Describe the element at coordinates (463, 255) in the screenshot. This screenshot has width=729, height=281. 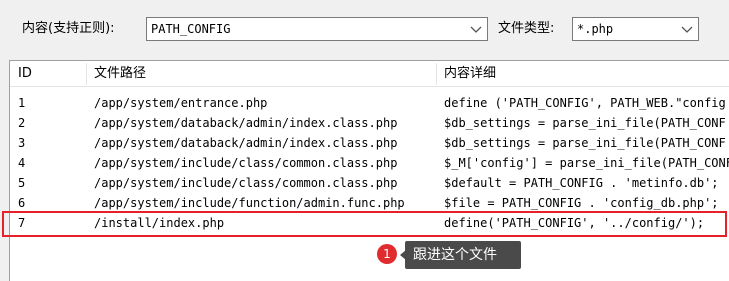
I see `annotation-text: 跟进这个文件` at that location.